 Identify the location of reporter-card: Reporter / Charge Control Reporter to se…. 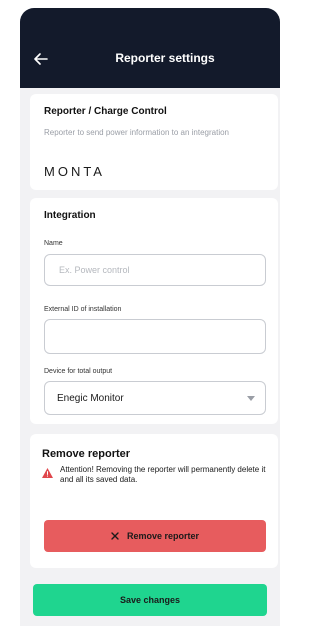
(154, 142).